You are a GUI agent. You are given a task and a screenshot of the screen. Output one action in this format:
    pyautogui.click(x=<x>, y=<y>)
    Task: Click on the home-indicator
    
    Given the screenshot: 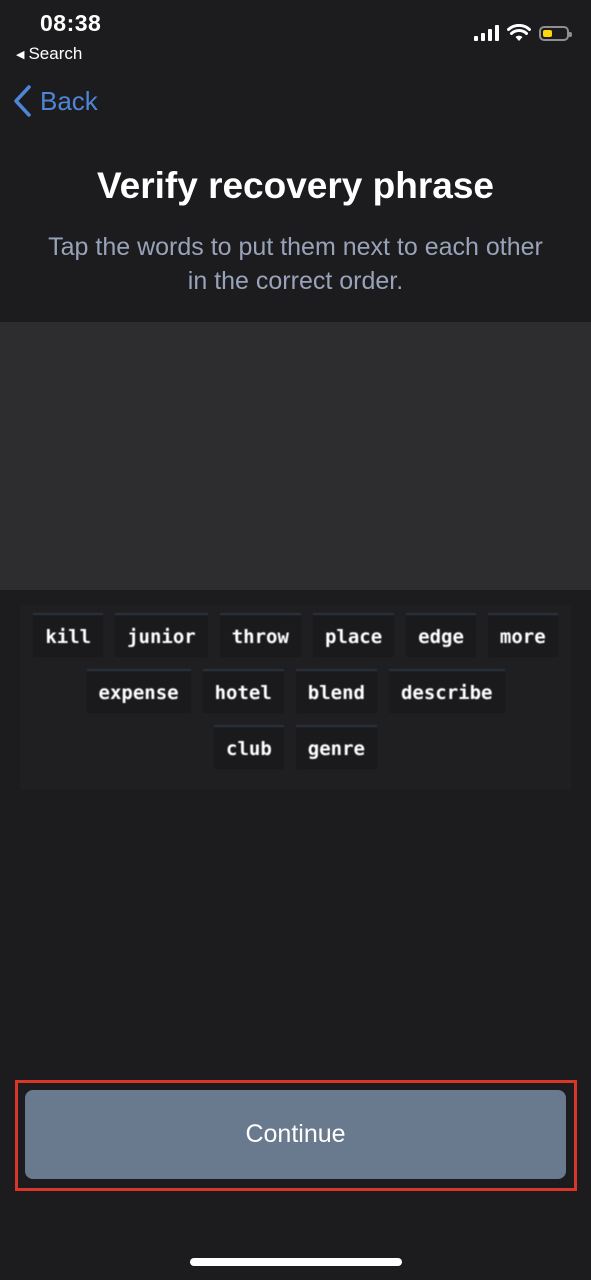 What is the action you would take?
    pyautogui.click(x=296, y=1262)
    